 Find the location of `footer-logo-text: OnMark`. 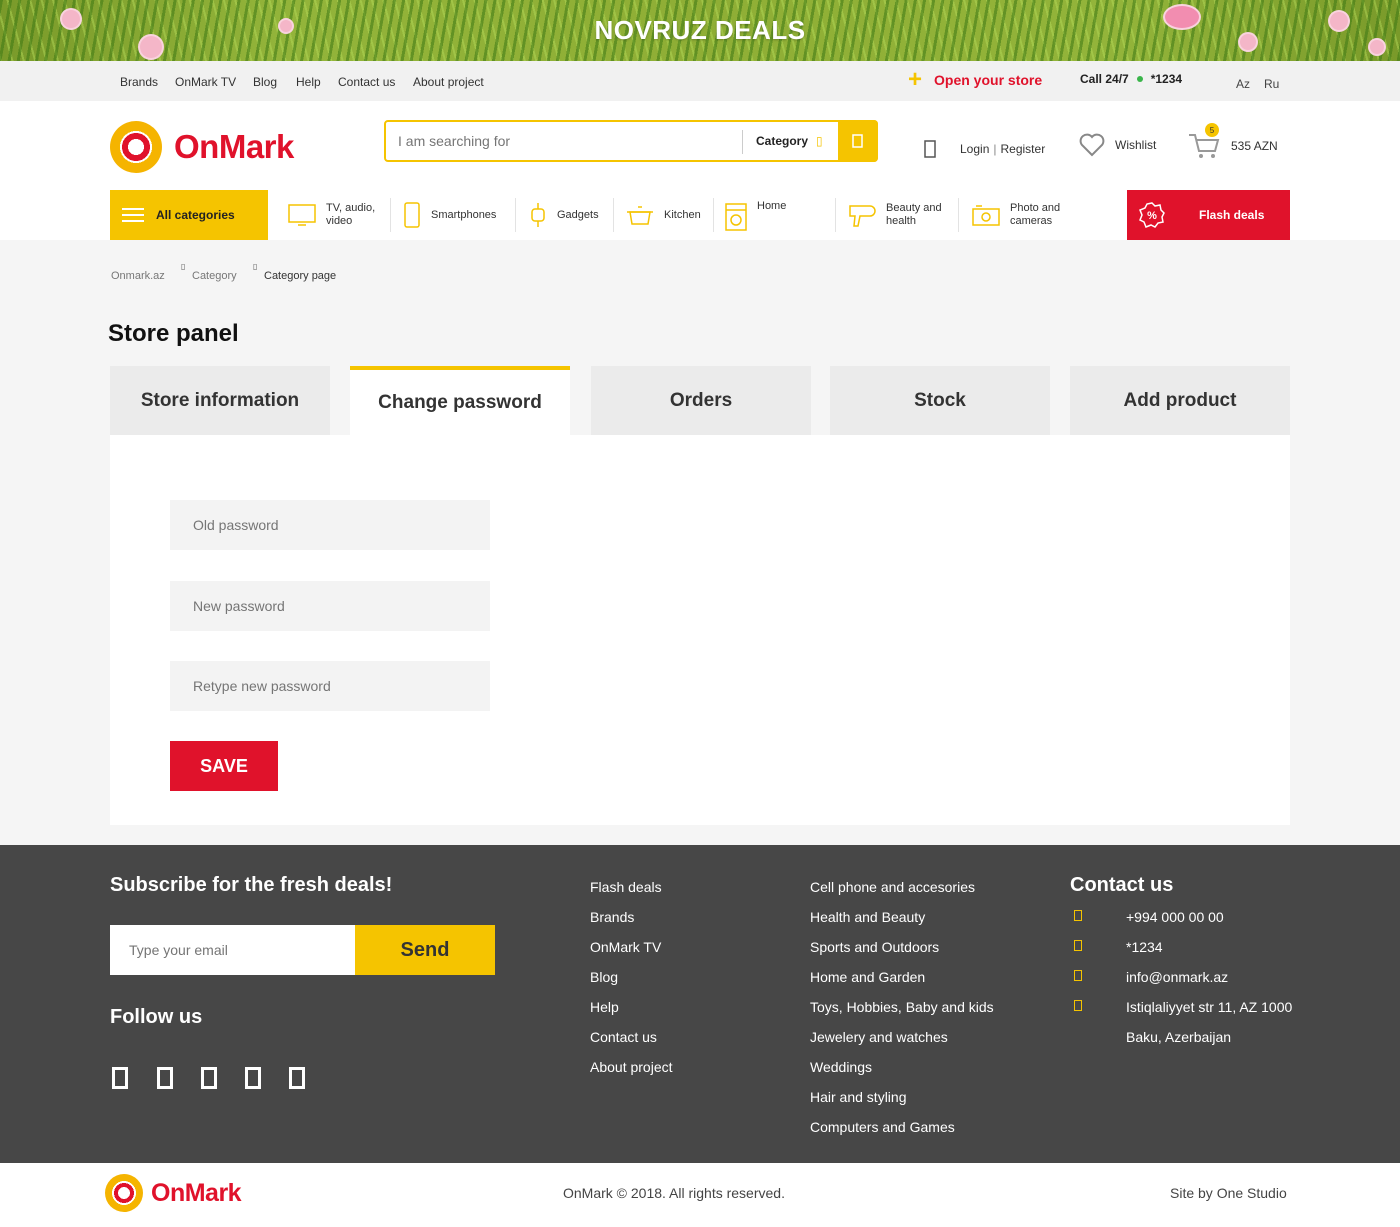

footer-logo-text: OnMark is located at coordinates (196, 1192).